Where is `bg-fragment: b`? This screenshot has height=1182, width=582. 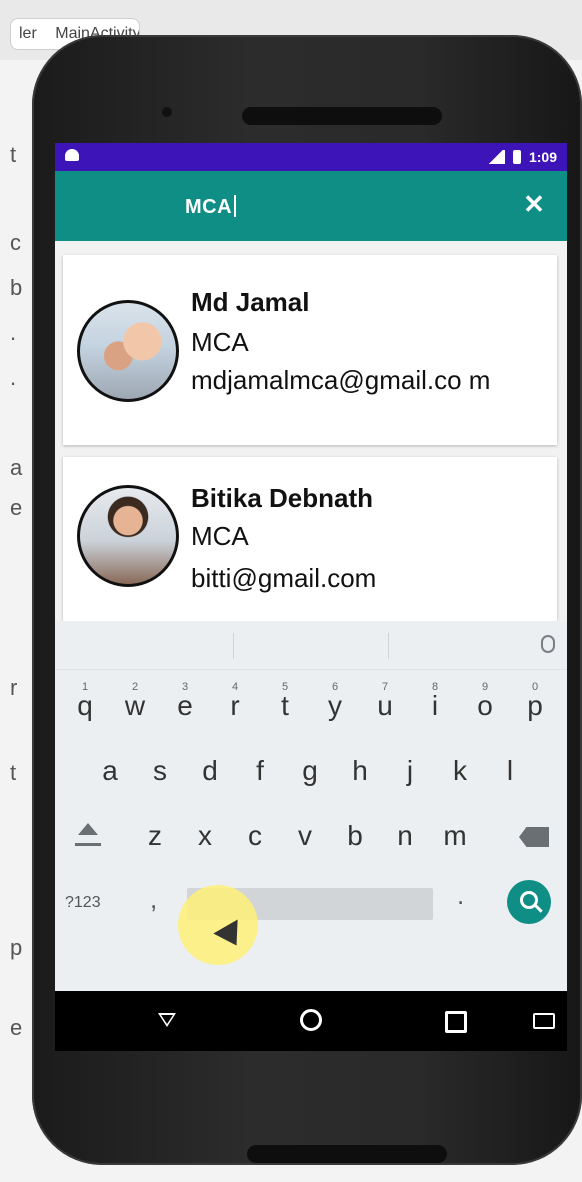 bg-fragment: b is located at coordinates (16, 287).